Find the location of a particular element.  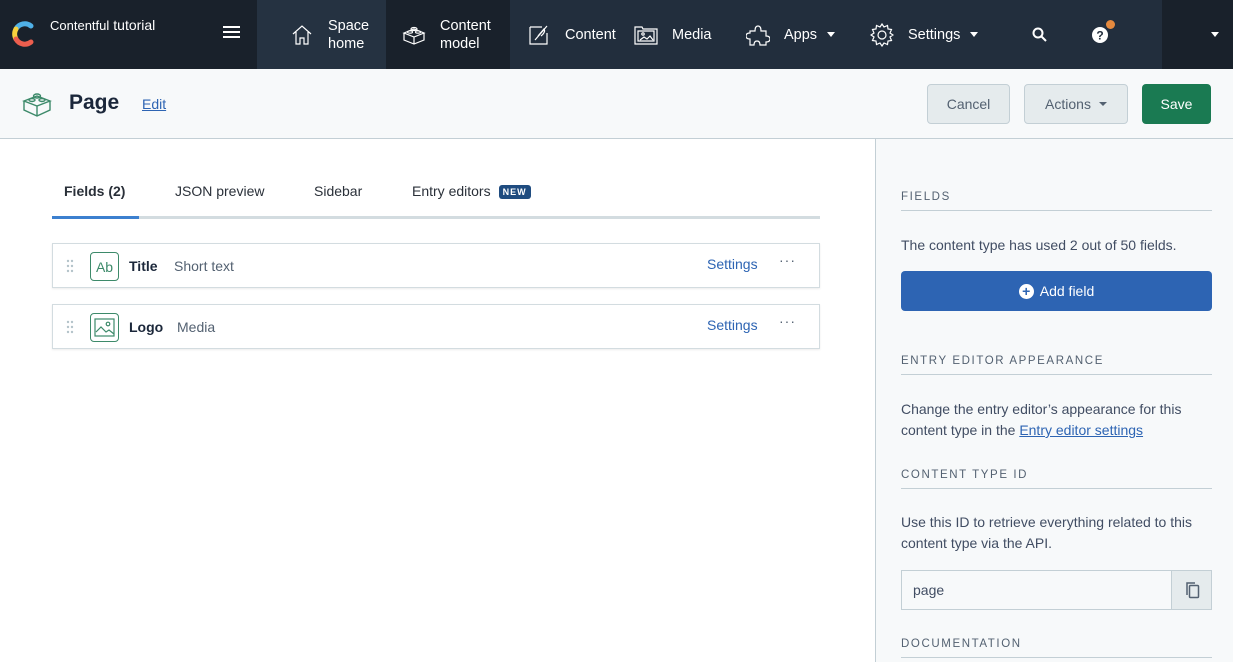

search-icon is located at coordinates (1039, 34).